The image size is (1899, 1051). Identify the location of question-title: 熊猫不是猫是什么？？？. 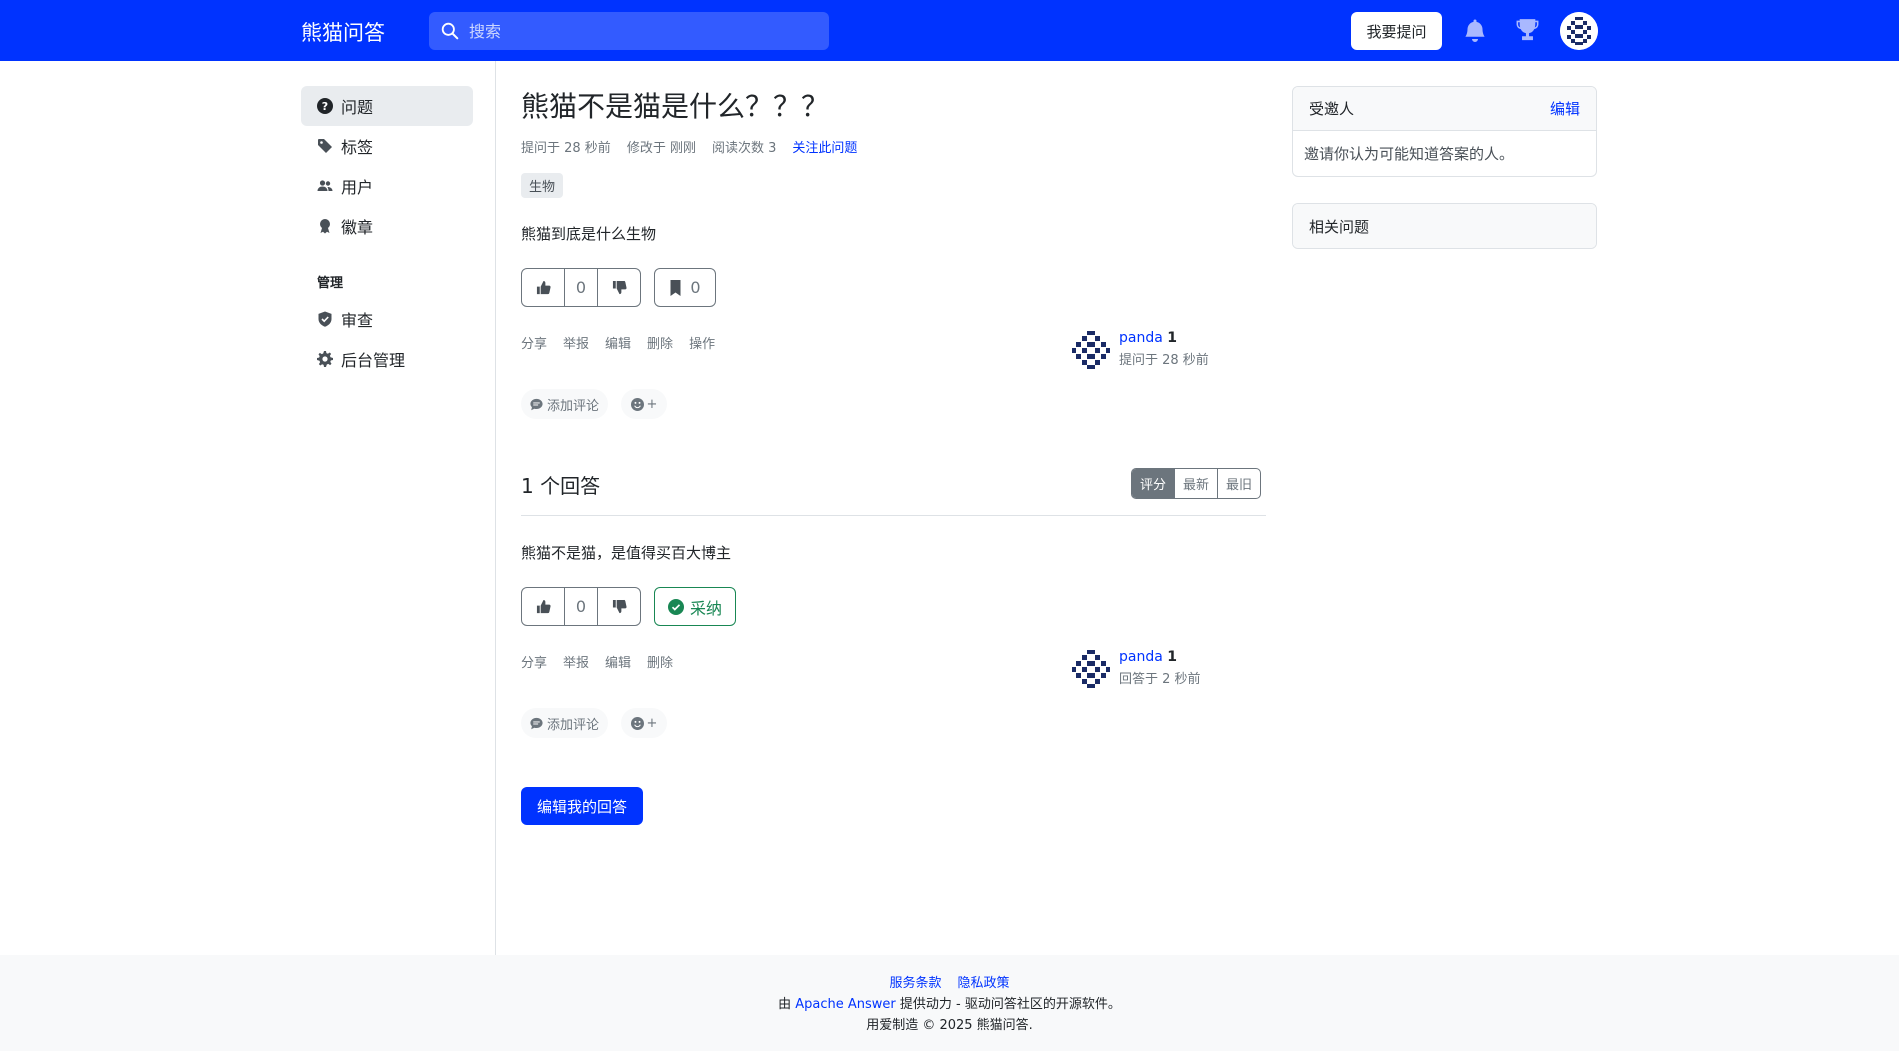
(675, 105).